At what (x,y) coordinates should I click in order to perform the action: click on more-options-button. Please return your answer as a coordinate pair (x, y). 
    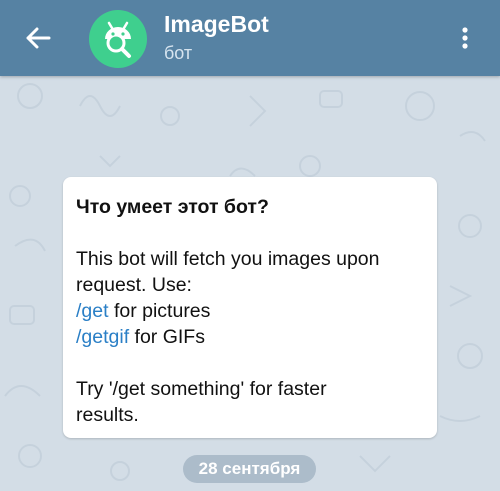
    Looking at the image, I should click on (465, 38).